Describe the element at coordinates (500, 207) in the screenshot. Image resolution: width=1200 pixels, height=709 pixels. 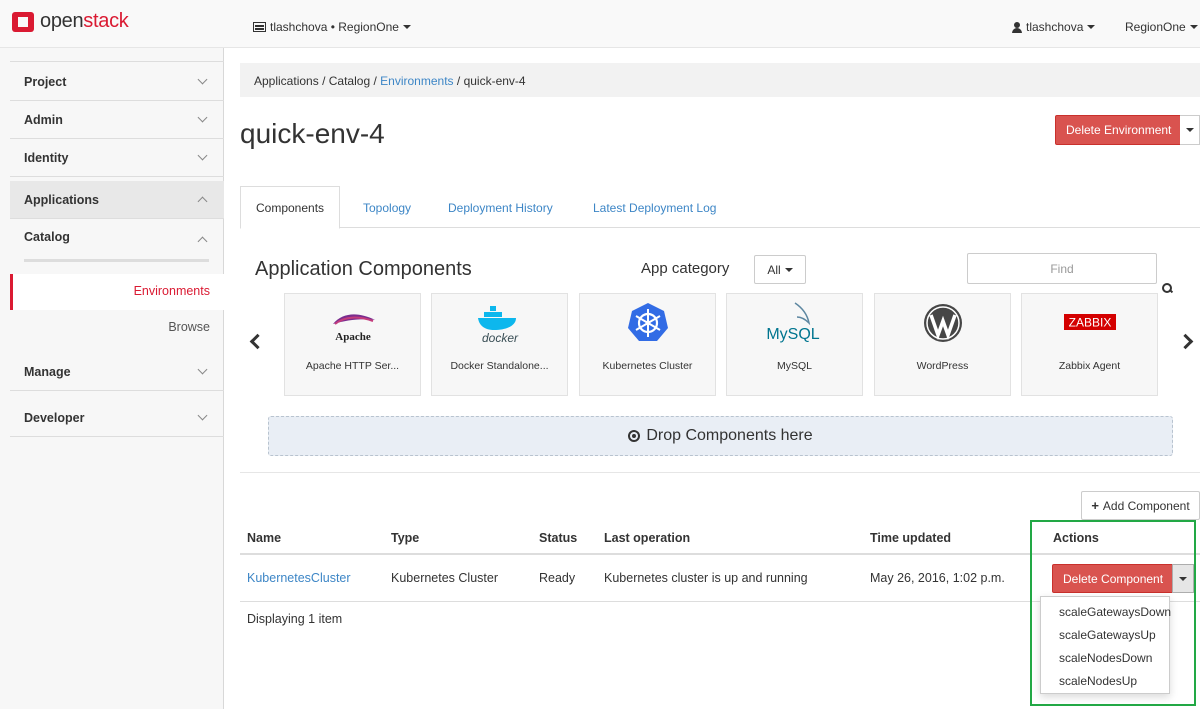
I see `tab-deployment-history: Deployment History` at that location.